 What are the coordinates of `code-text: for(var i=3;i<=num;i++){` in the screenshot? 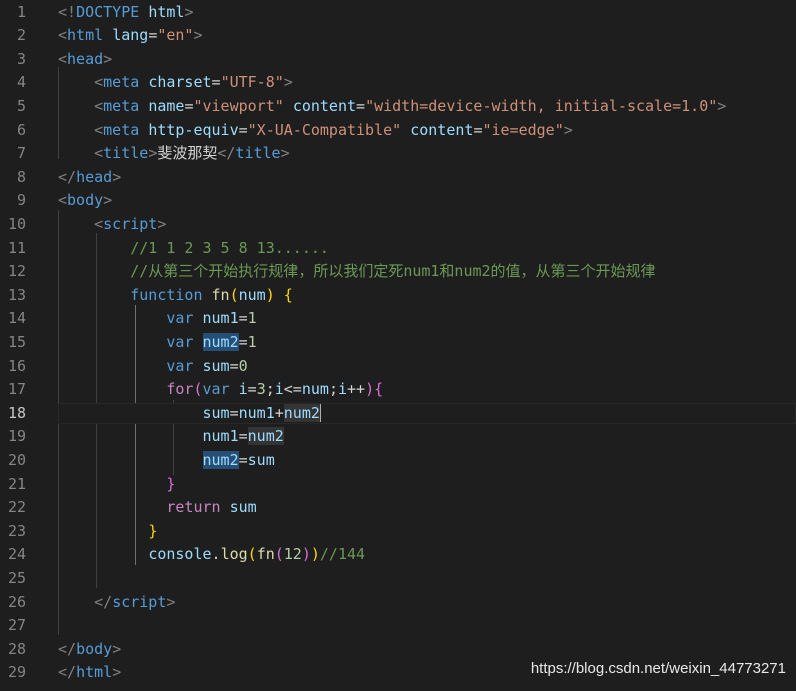 It's located at (220, 390).